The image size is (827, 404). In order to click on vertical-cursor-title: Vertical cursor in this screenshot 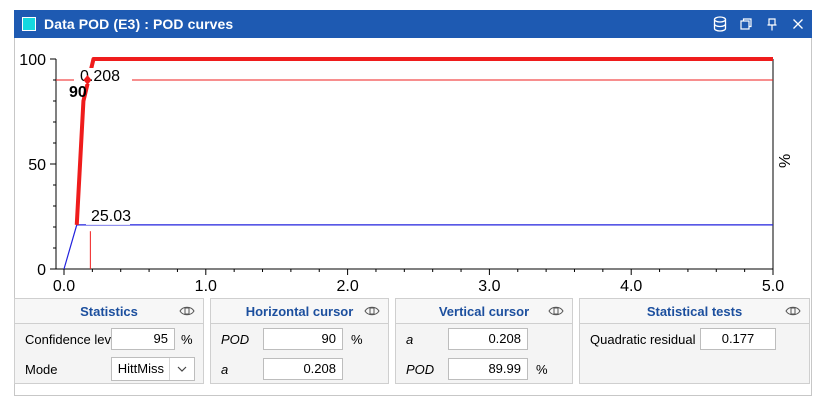, I will do `click(484, 311)`.